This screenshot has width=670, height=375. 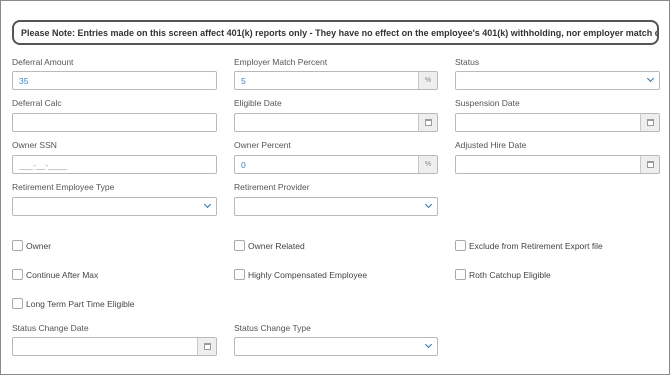 What do you see at coordinates (510, 275) in the screenshot?
I see `roth-catchup-checkbox-label: Roth Catchup Eligible` at bounding box center [510, 275].